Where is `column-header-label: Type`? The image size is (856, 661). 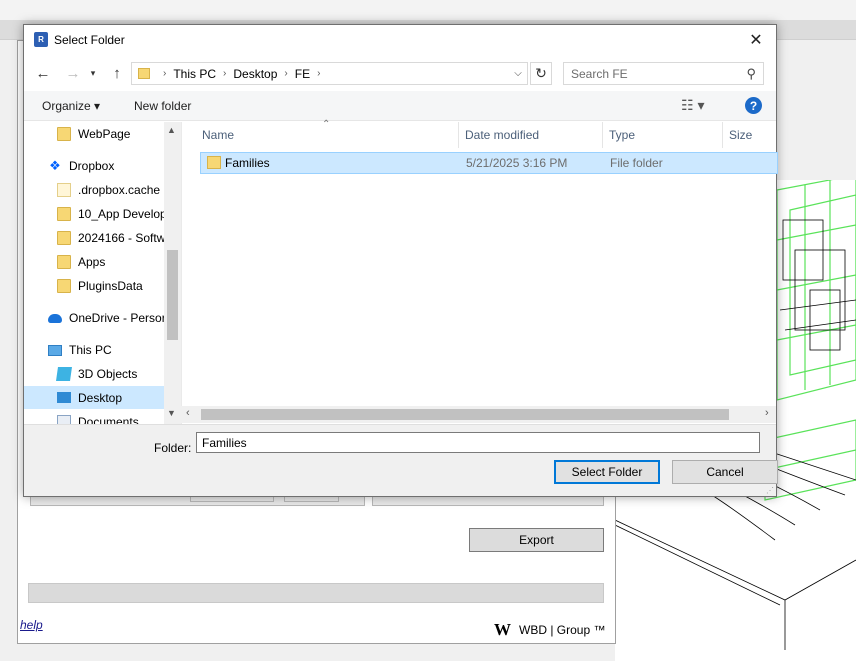
column-header-label: Type is located at coordinates (622, 135).